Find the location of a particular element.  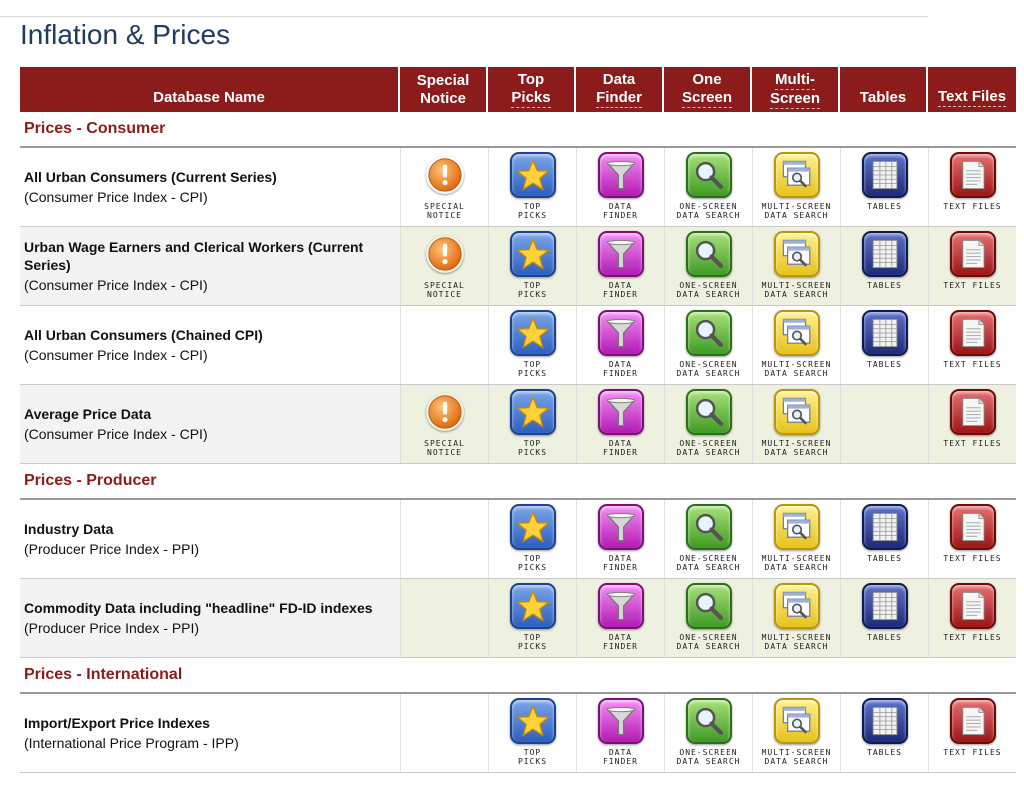

database-source: (Consumer Price Index - CPI) is located at coordinates (116, 285).